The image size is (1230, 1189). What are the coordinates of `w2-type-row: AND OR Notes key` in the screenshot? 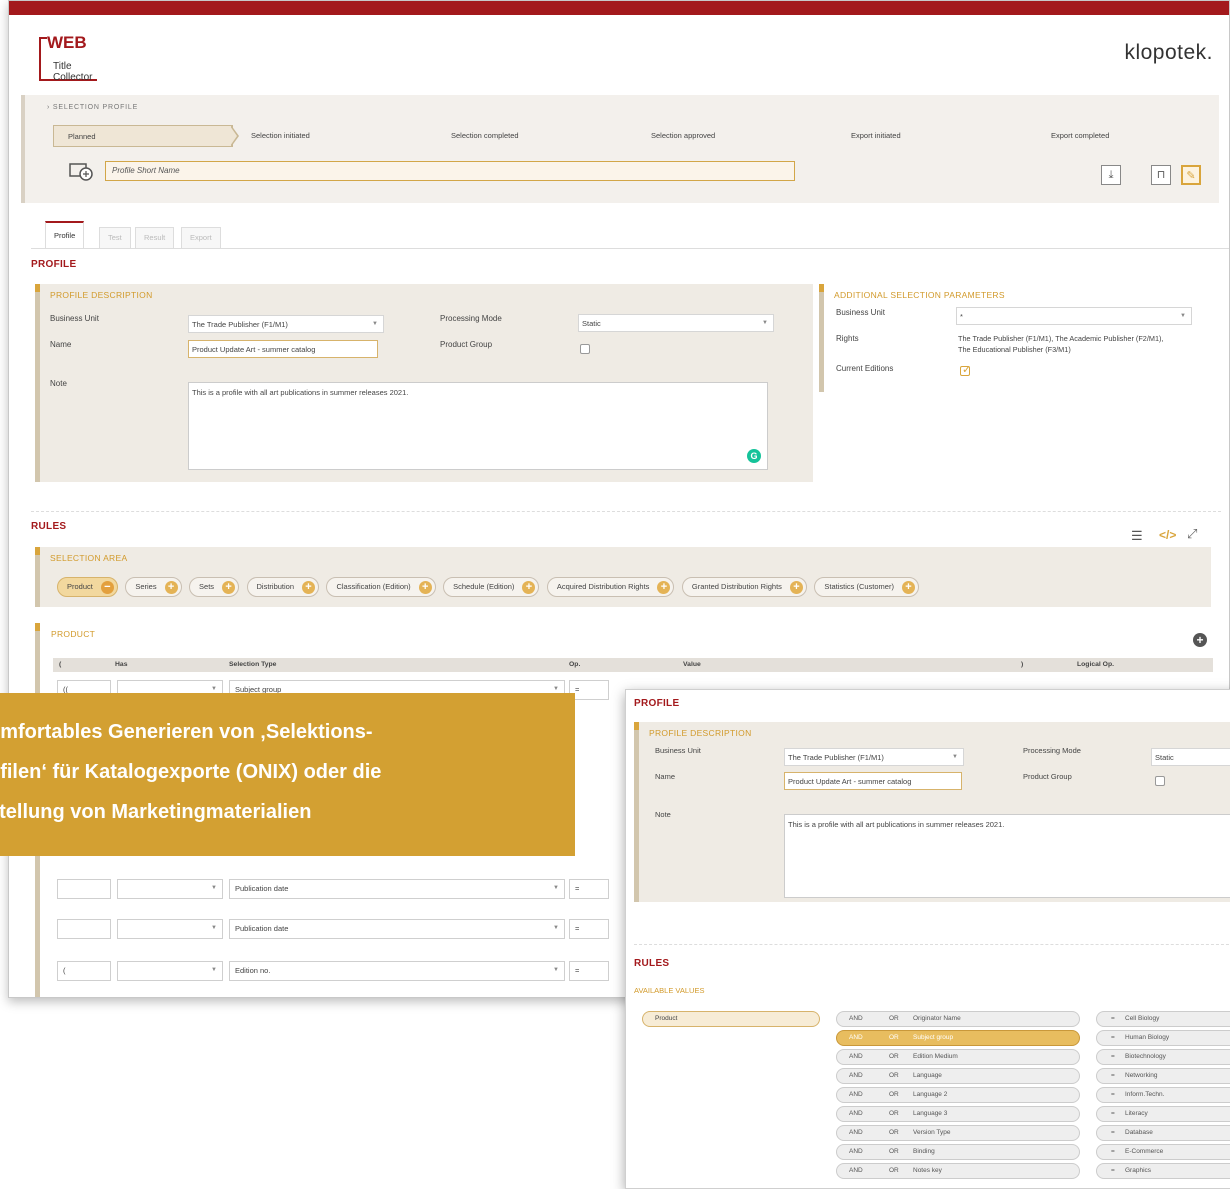 It's located at (958, 1171).